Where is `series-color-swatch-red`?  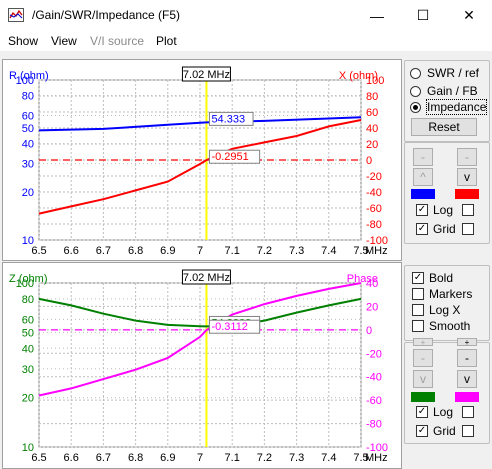 series-color-swatch-red is located at coordinates (467, 194).